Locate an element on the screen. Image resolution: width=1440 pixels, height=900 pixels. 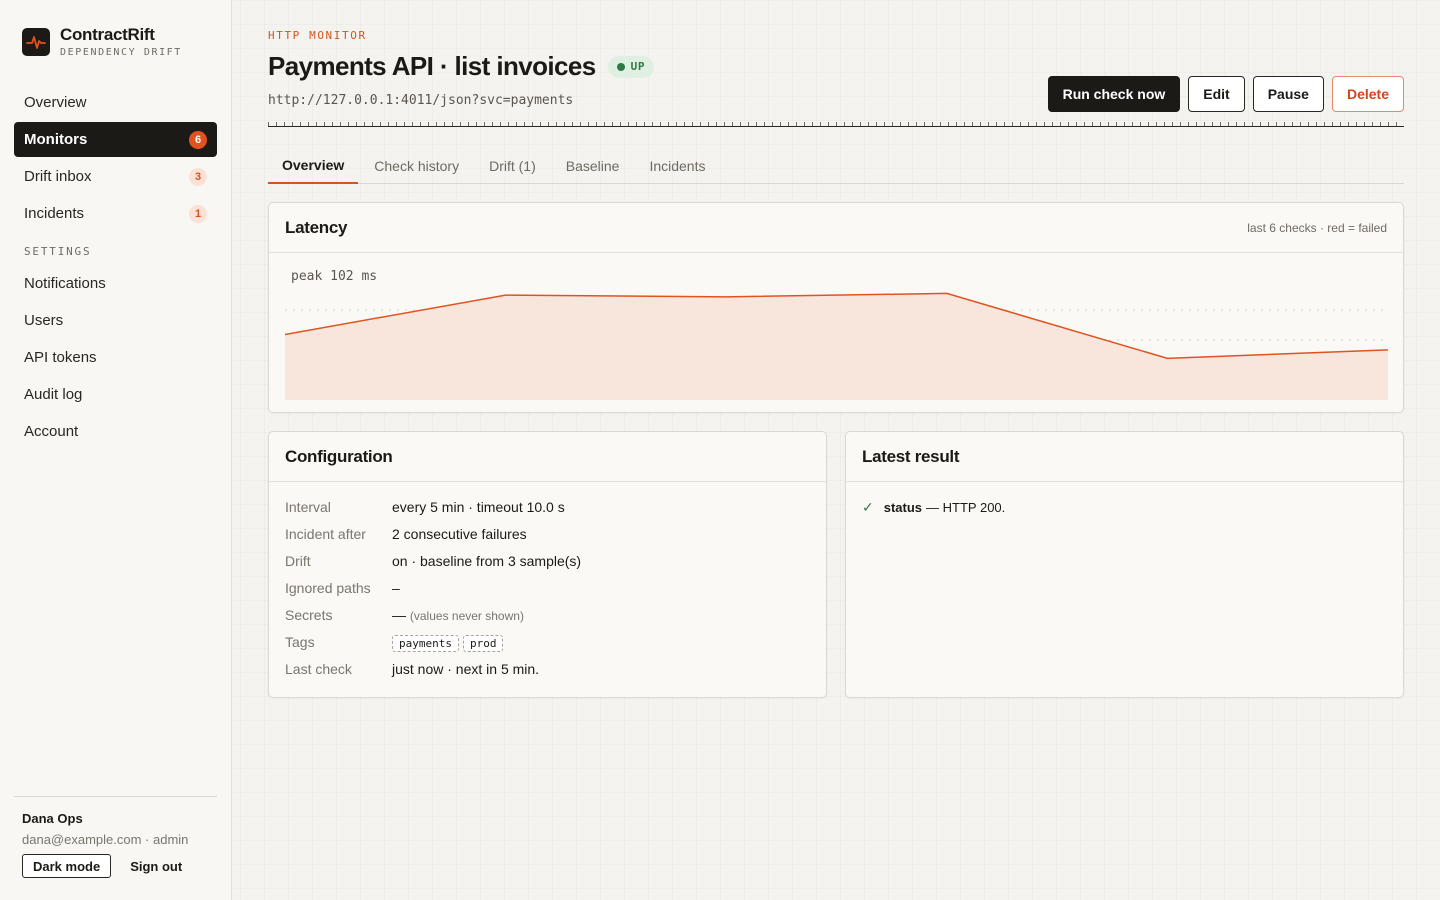
latest-result-title: Latest result is located at coordinates (911, 456).